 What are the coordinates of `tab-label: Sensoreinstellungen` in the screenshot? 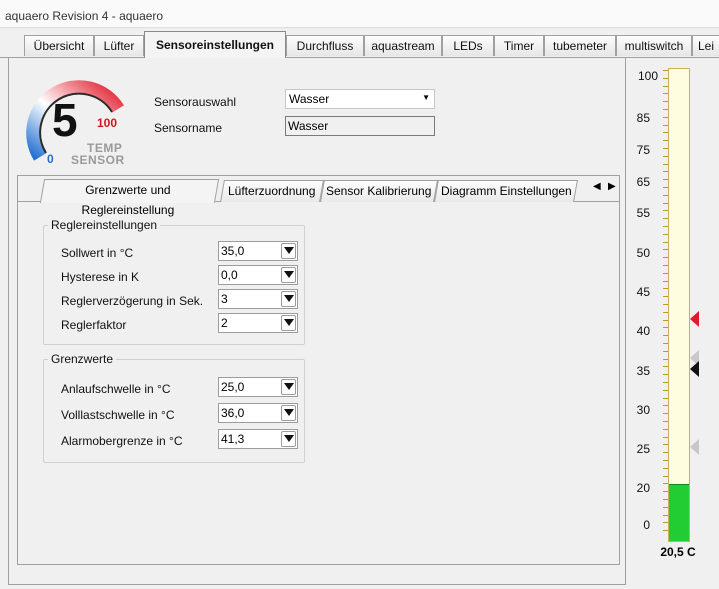 It's located at (215, 45).